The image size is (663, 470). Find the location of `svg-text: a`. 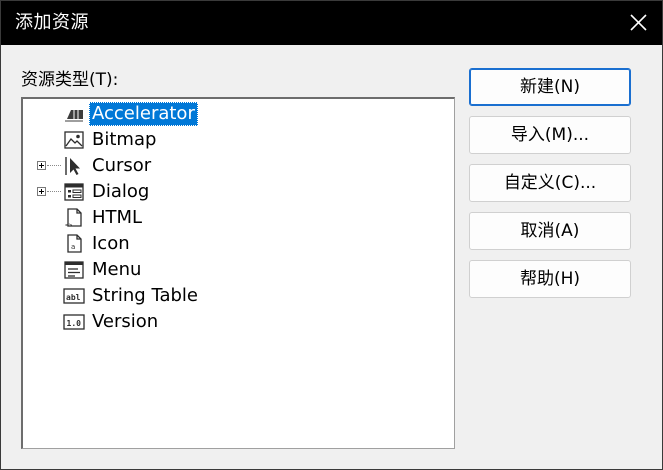

svg-text: a is located at coordinates (73, 247).